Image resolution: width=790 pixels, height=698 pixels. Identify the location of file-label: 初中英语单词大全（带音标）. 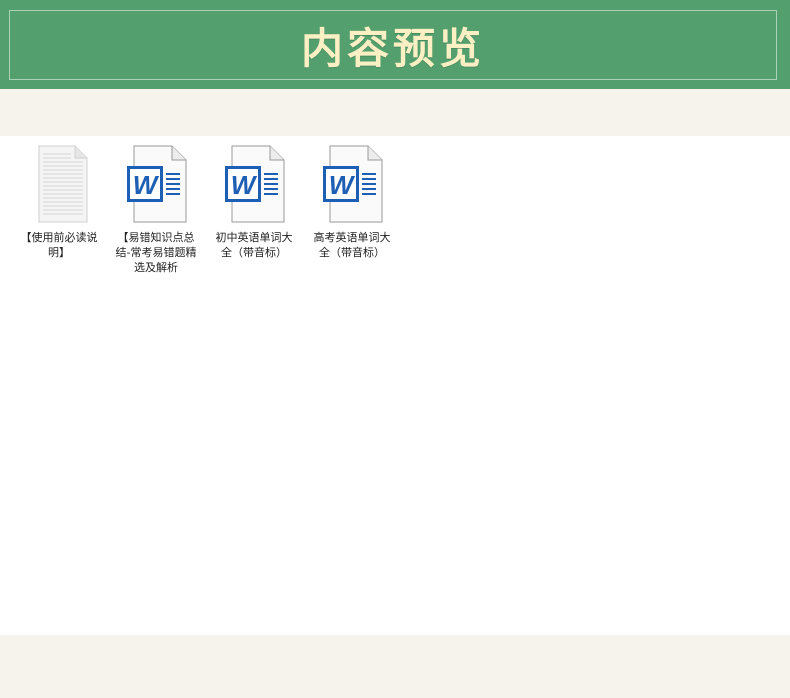
(254, 245).